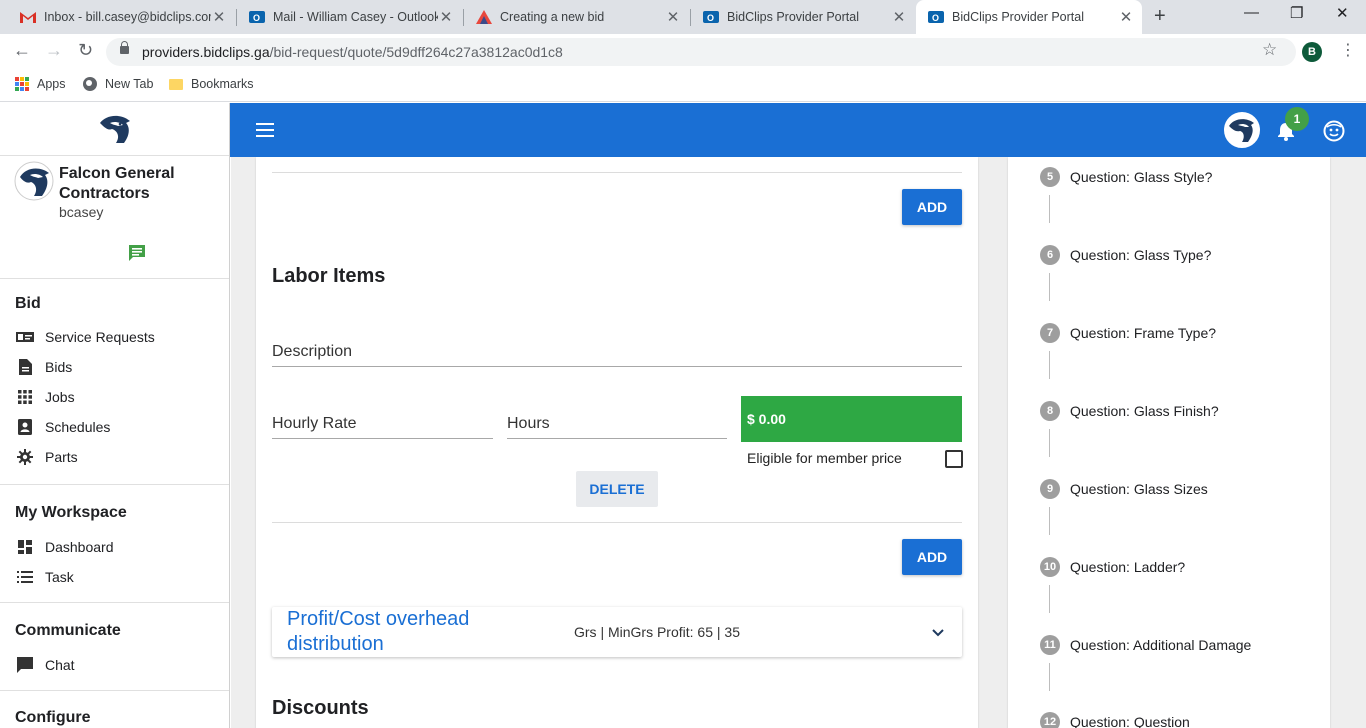 The width and height of the screenshot is (1366, 728). Describe the element at coordinates (1141, 255) in the screenshot. I see `step-label: Question: Glass Type?` at that location.